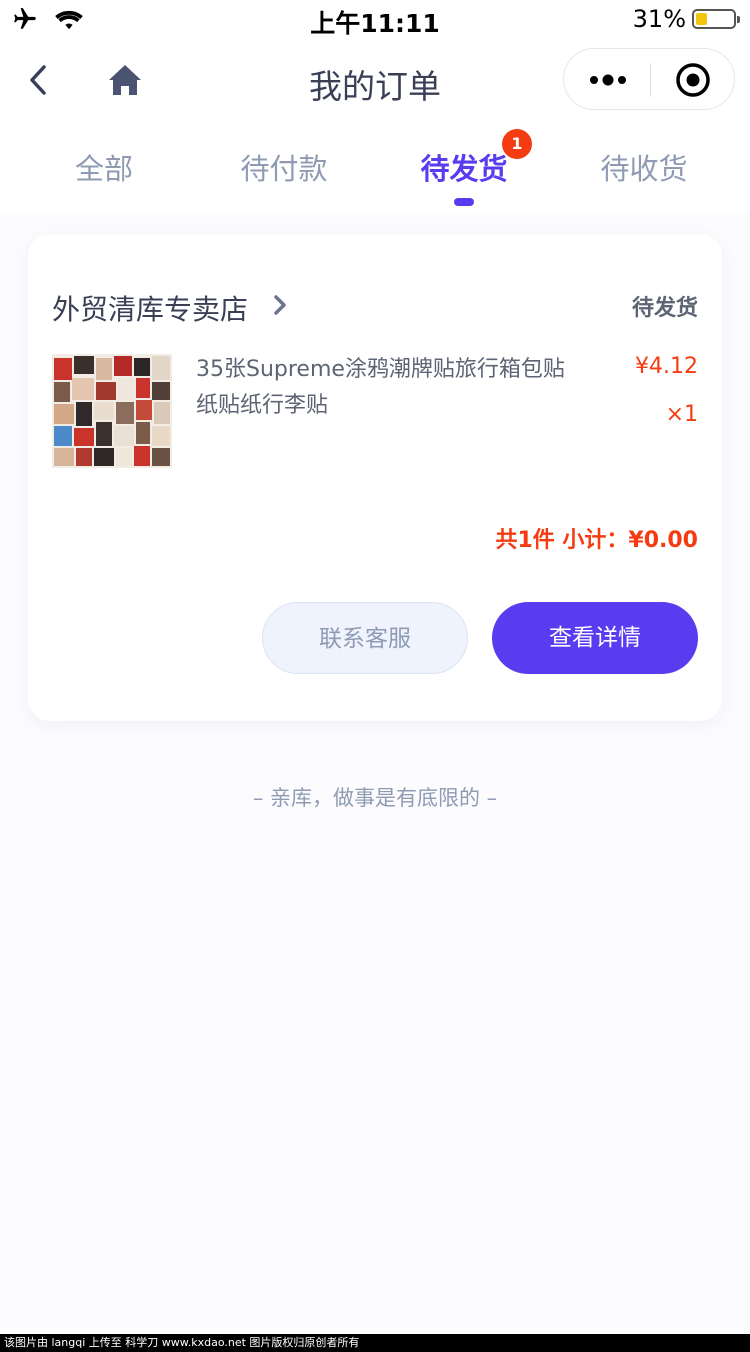  I want to click on contact-service-button: 联系客服, so click(365, 638).